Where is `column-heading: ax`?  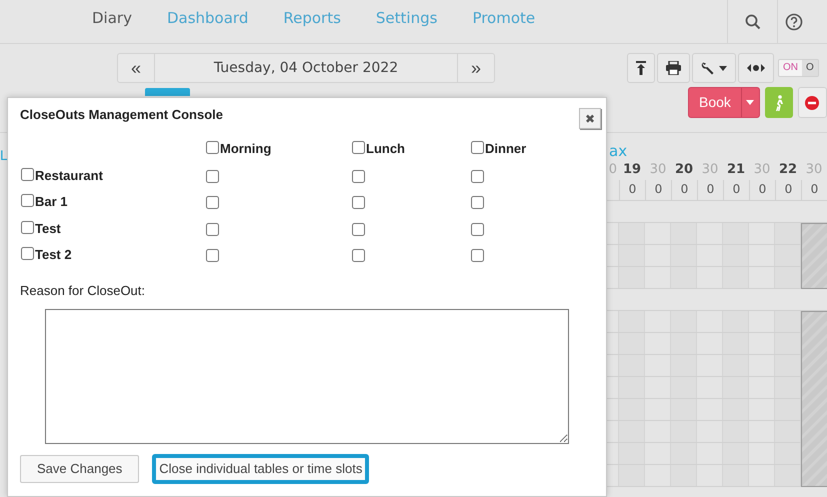 column-heading: ax is located at coordinates (618, 151).